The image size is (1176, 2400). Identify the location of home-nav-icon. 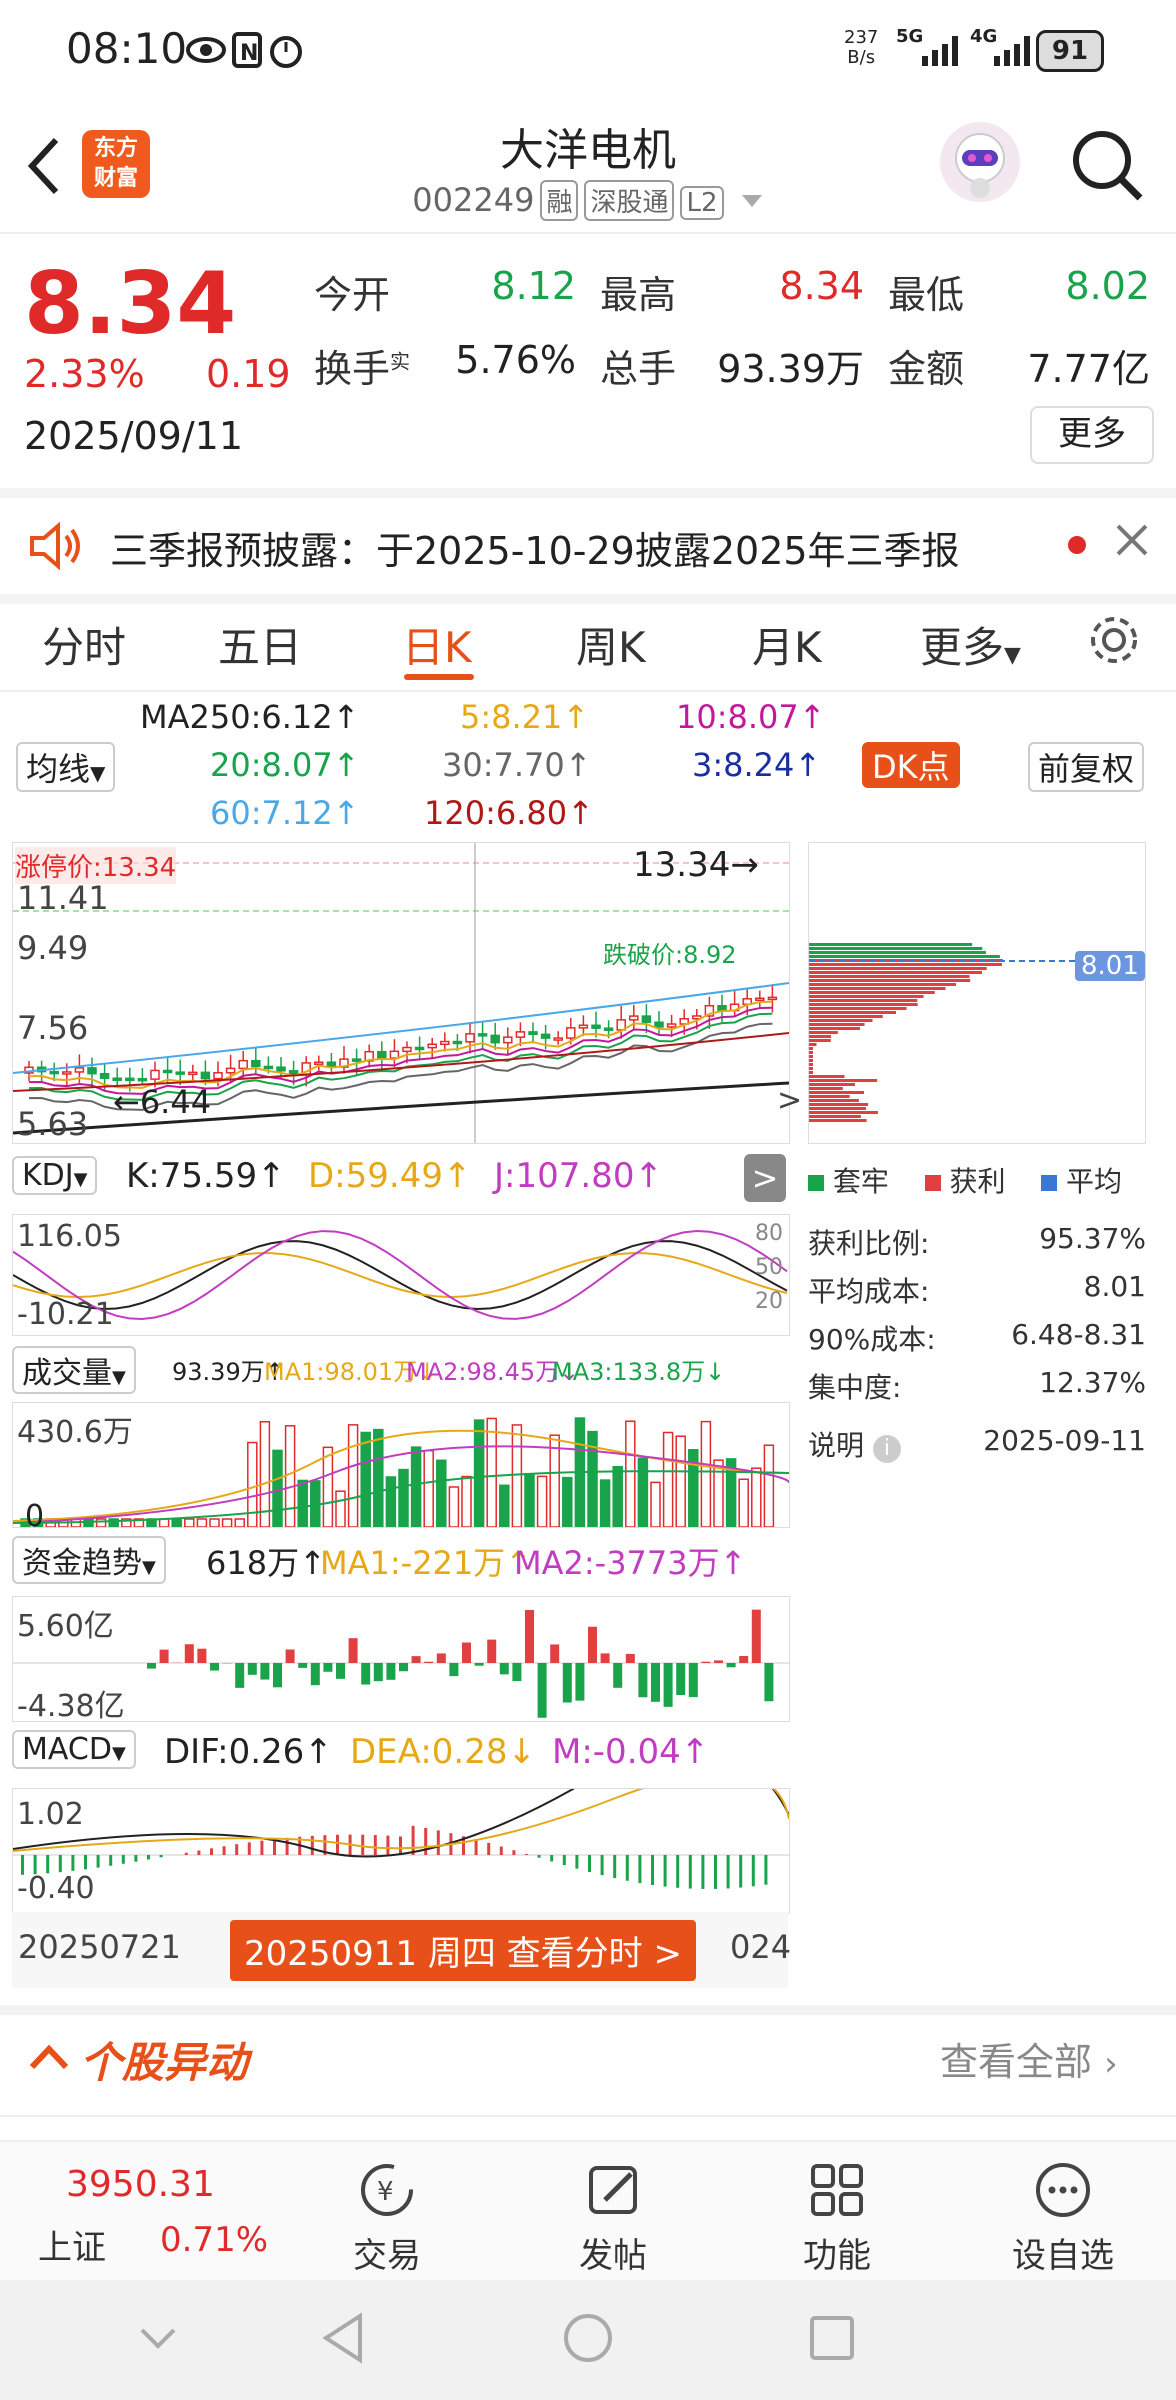
(588, 2340).